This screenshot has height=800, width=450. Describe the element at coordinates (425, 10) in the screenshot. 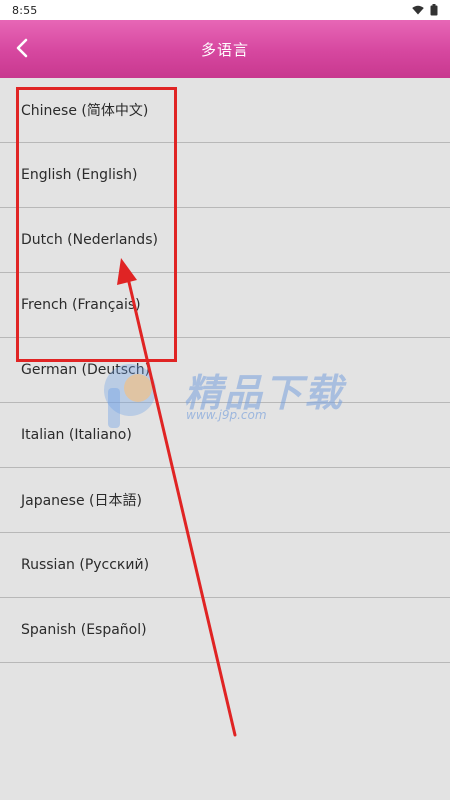

I see `status-icons` at that location.